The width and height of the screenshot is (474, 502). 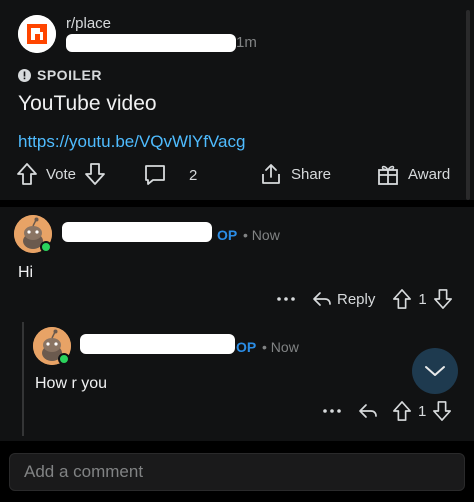 I want to click on comment-action-bar: Reply 1, so click(x=364, y=299).